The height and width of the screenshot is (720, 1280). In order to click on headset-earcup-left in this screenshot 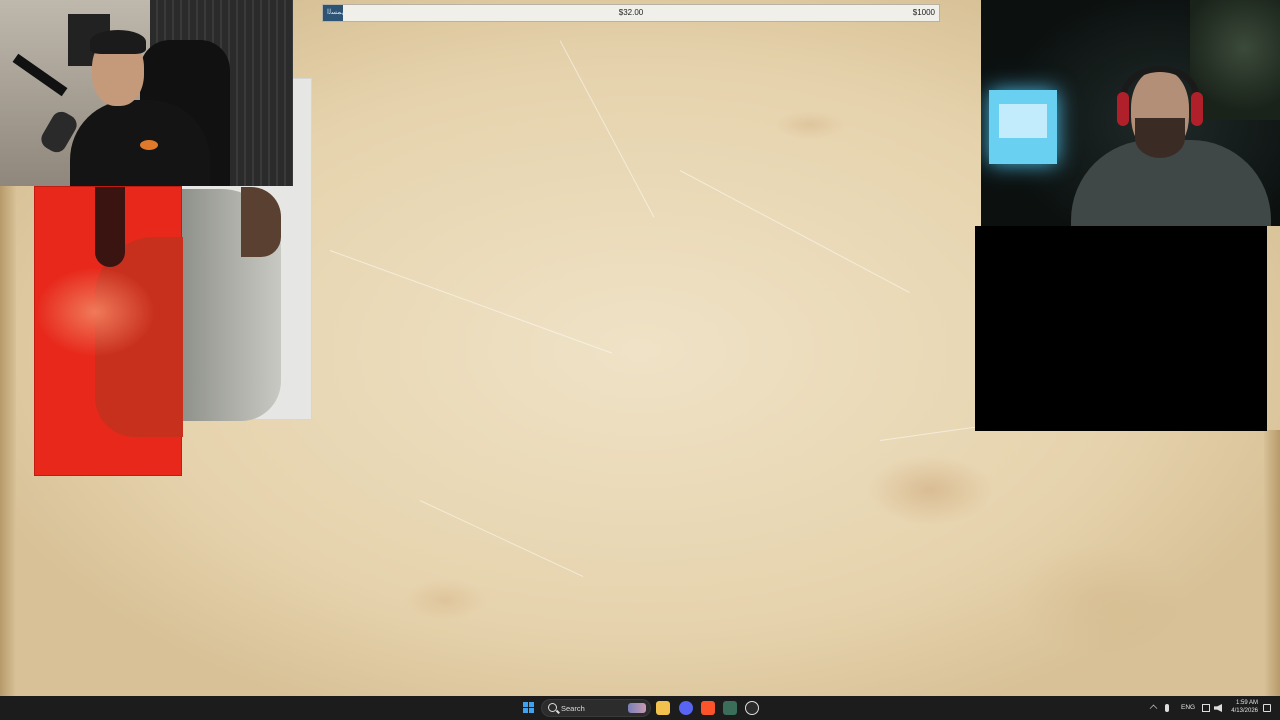, I will do `click(1123, 109)`.